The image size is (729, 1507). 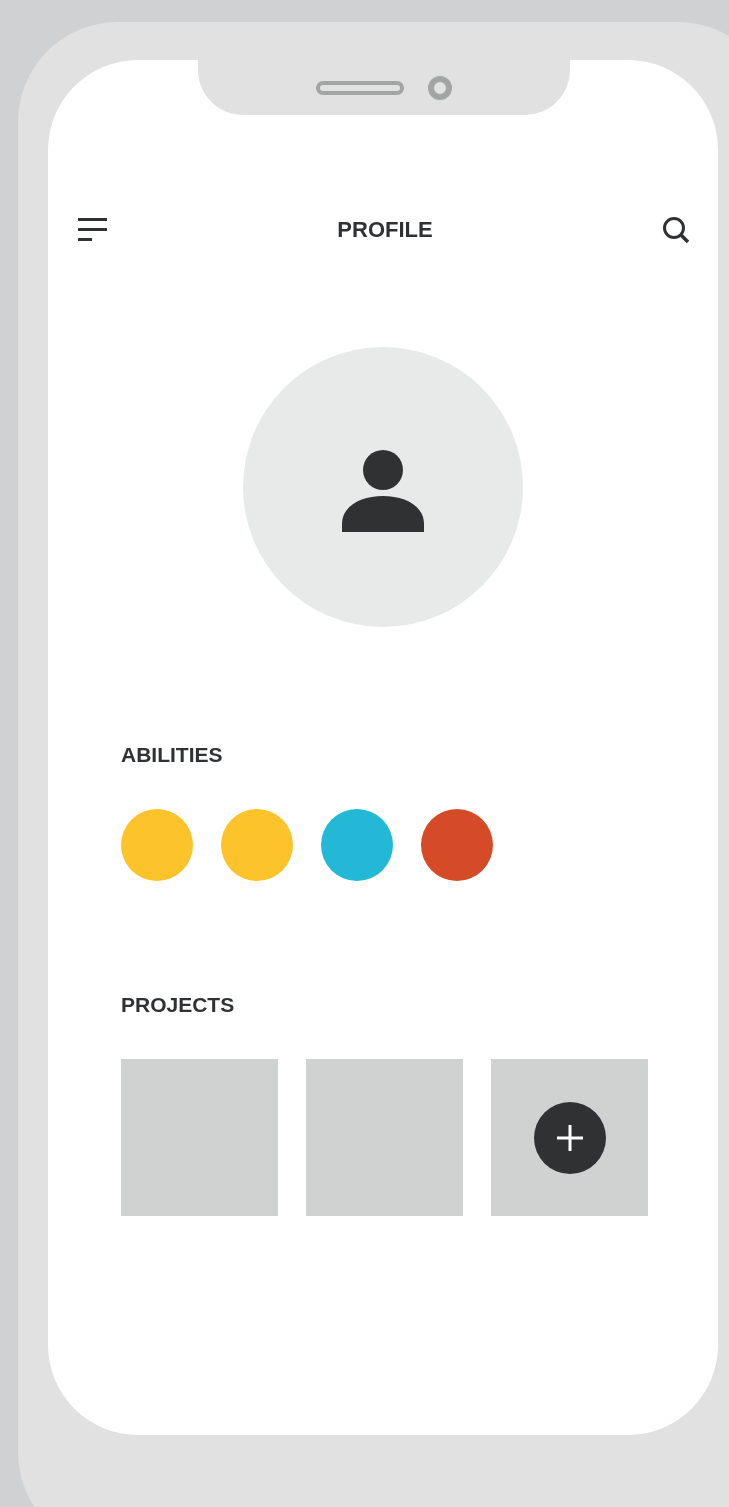 I want to click on add-project-tile, so click(x=569, y=1137).